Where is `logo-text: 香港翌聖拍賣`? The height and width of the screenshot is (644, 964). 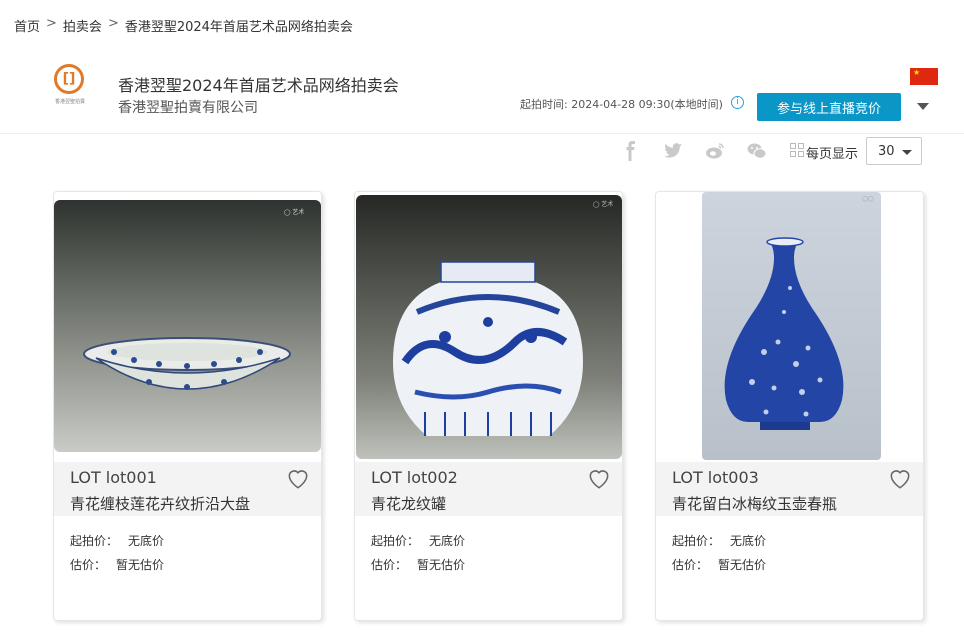 logo-text: 香港翌聖拍賣 is located at coordinates (69, 102).